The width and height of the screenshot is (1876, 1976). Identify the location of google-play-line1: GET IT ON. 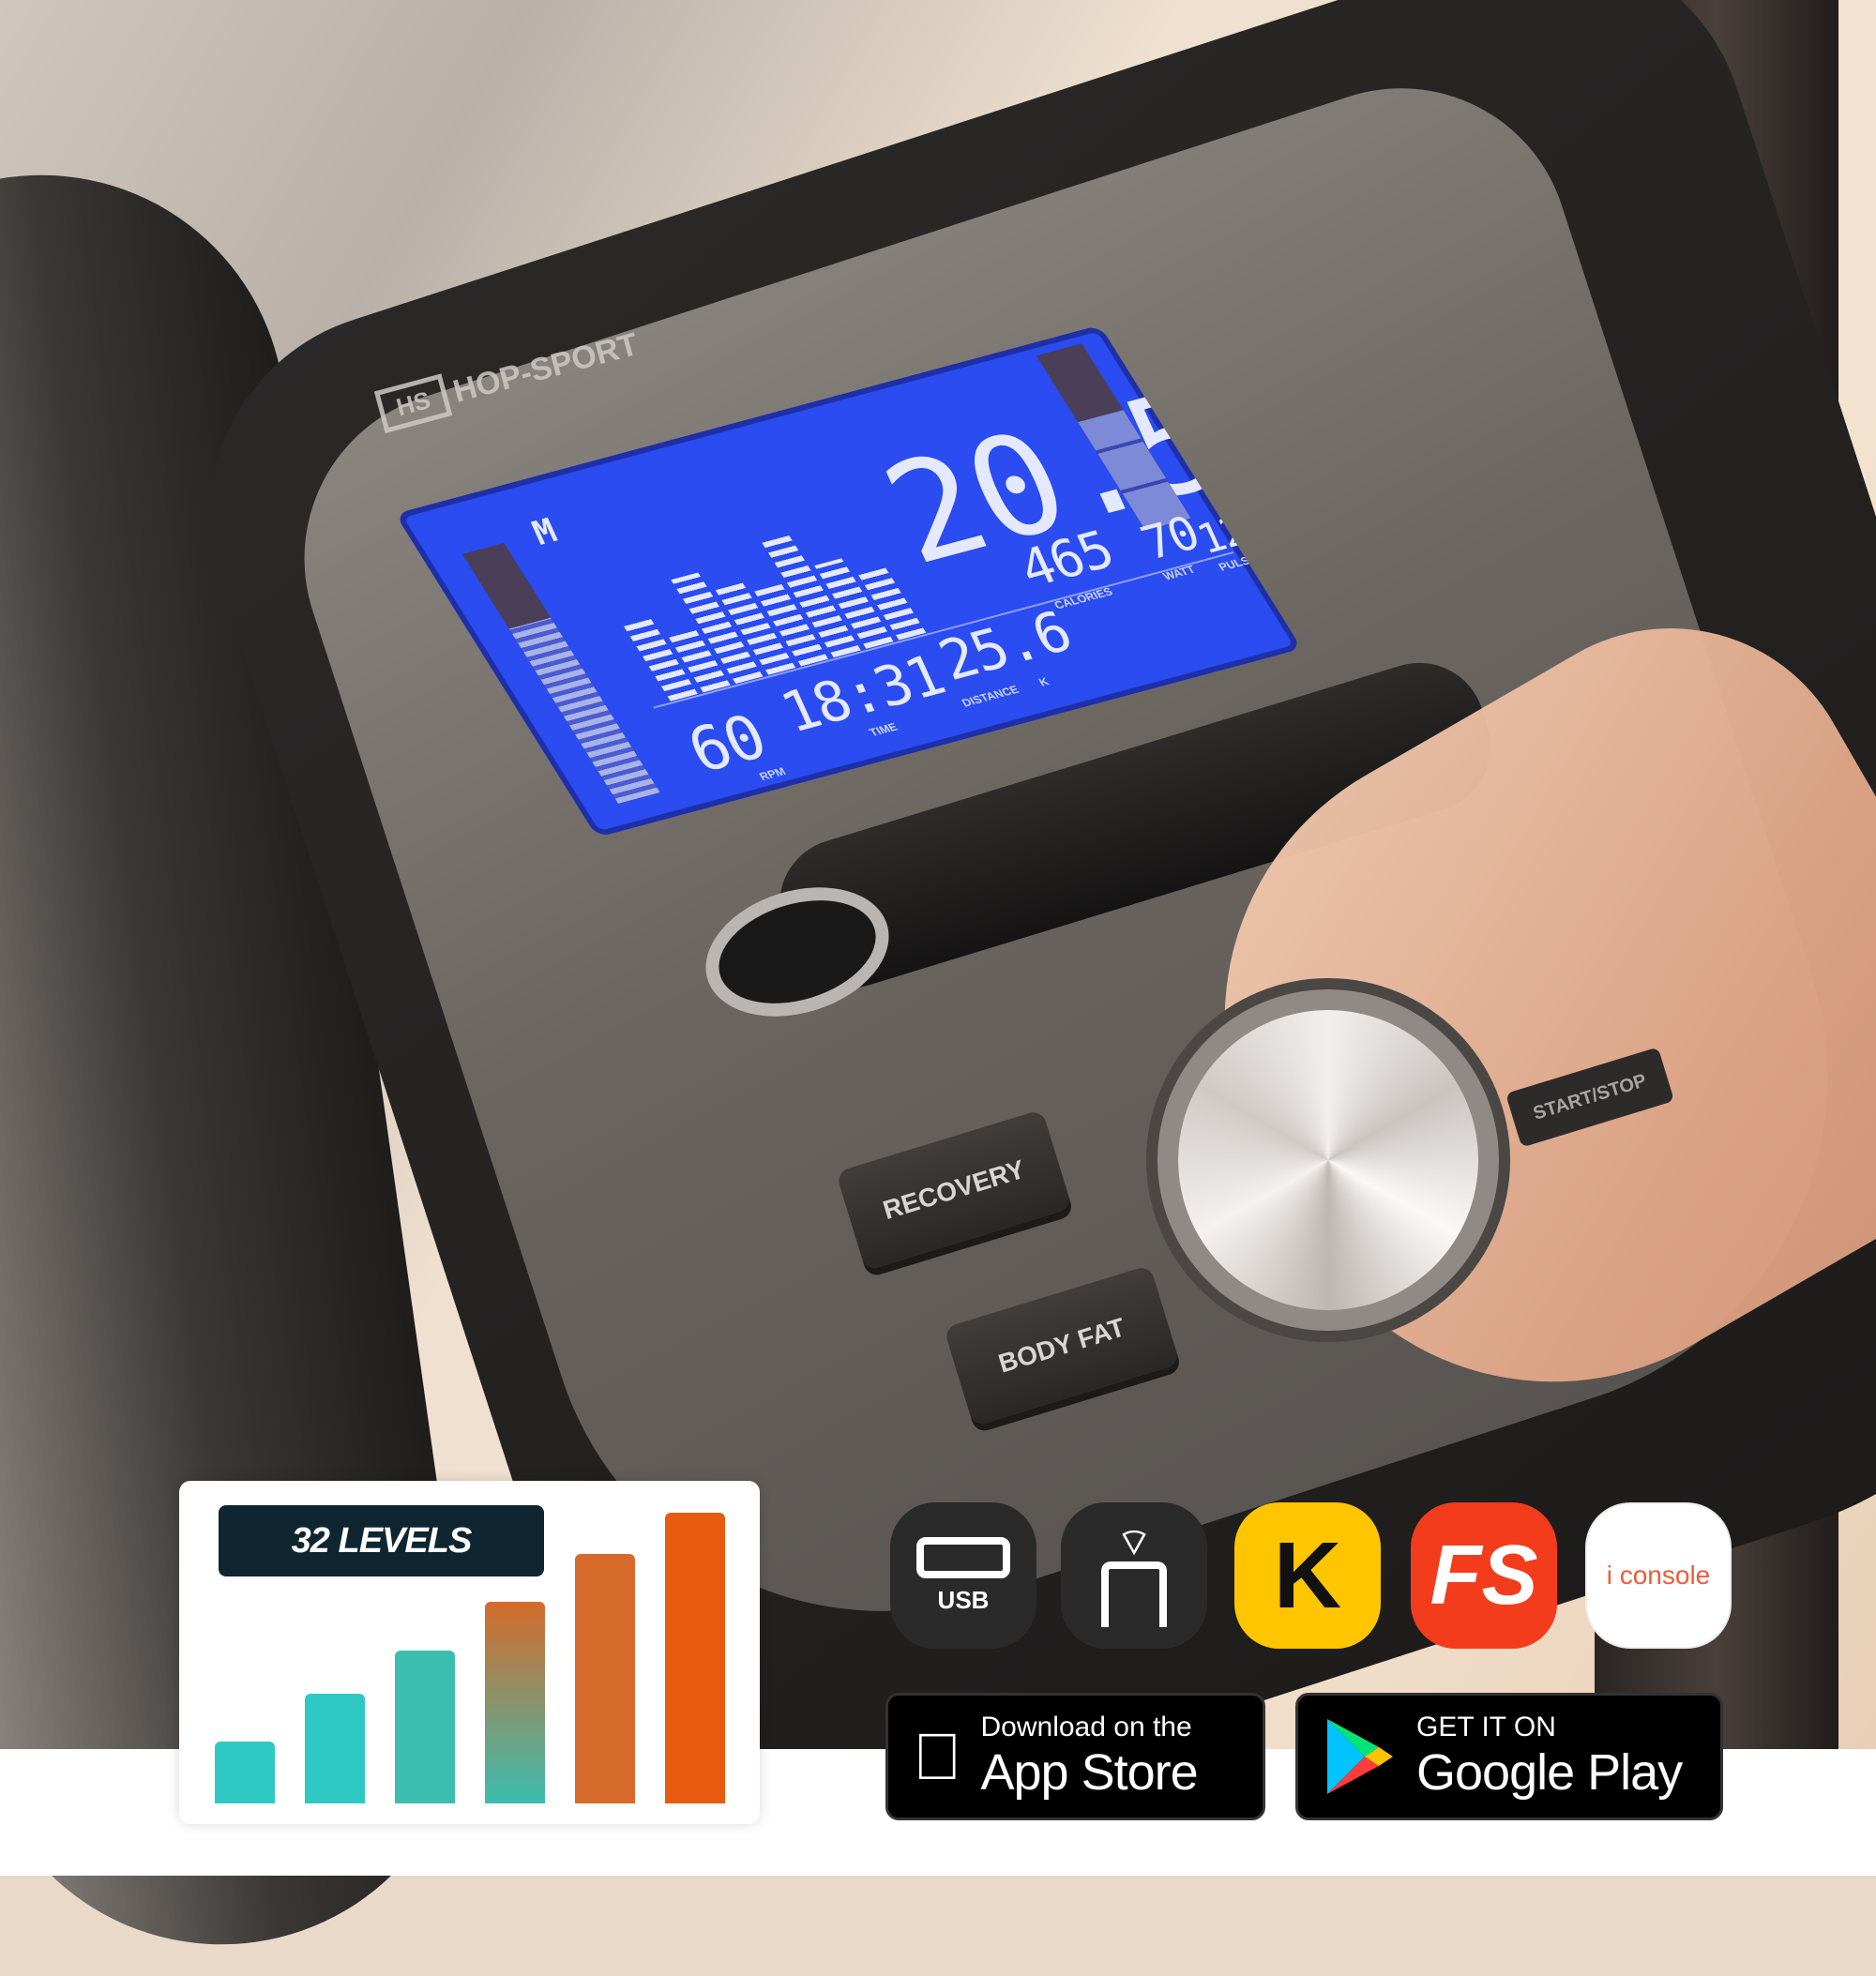
(1486, 1727).